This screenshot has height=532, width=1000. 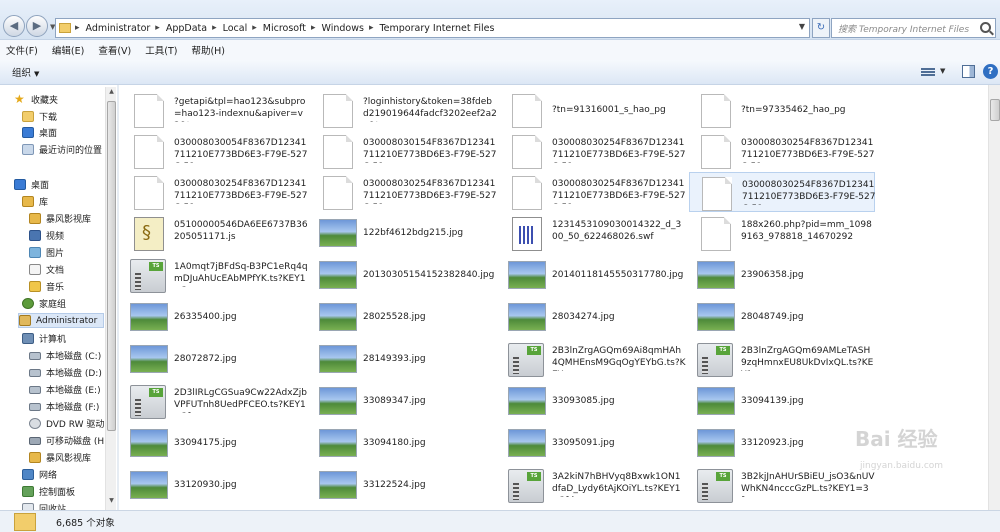 I want to click on forward-button: ▶, so click(x=37, y=26).